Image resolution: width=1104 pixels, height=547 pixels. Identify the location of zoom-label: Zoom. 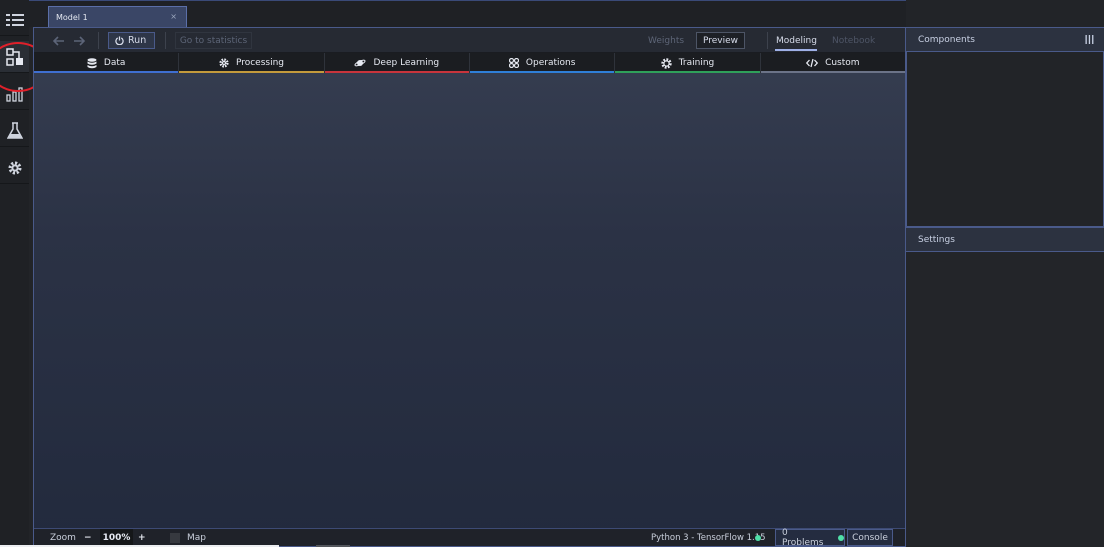
(63, 537).